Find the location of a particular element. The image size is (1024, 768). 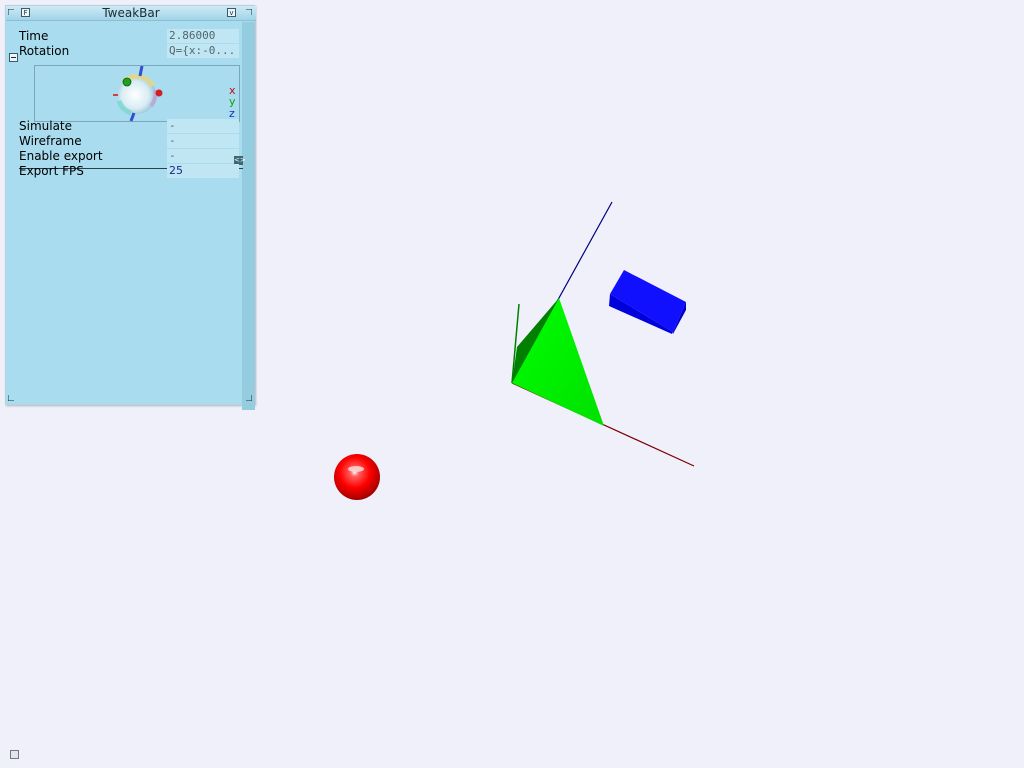

minimize-button: v is located at coordinates (231, 12).